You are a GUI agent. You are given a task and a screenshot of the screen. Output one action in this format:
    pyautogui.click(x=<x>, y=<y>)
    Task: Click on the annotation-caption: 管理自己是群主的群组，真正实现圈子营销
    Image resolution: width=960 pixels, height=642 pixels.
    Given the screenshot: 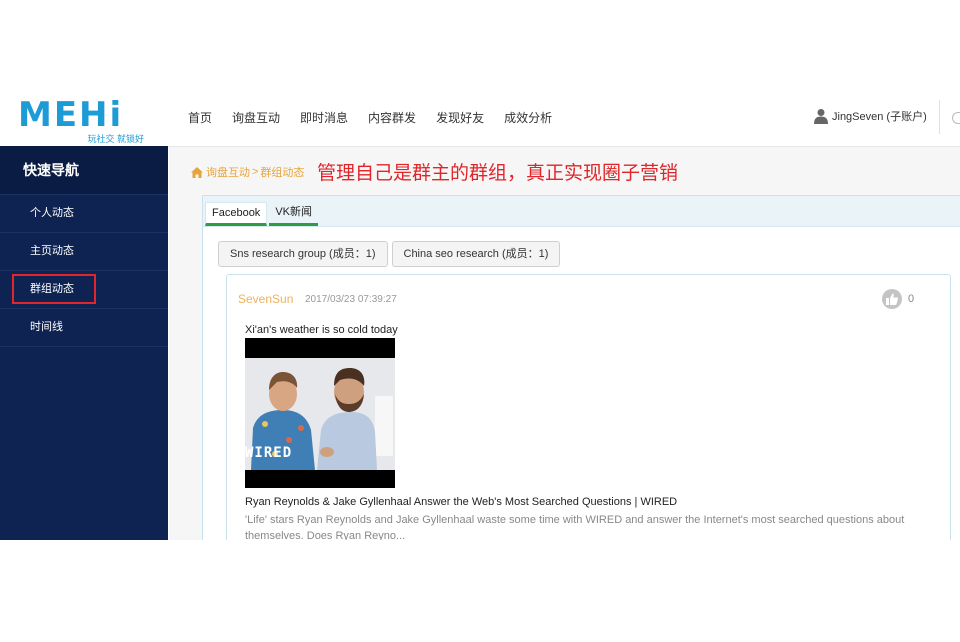 What is the action you would take?
    pyautogui.click(x=498, y=173)
    